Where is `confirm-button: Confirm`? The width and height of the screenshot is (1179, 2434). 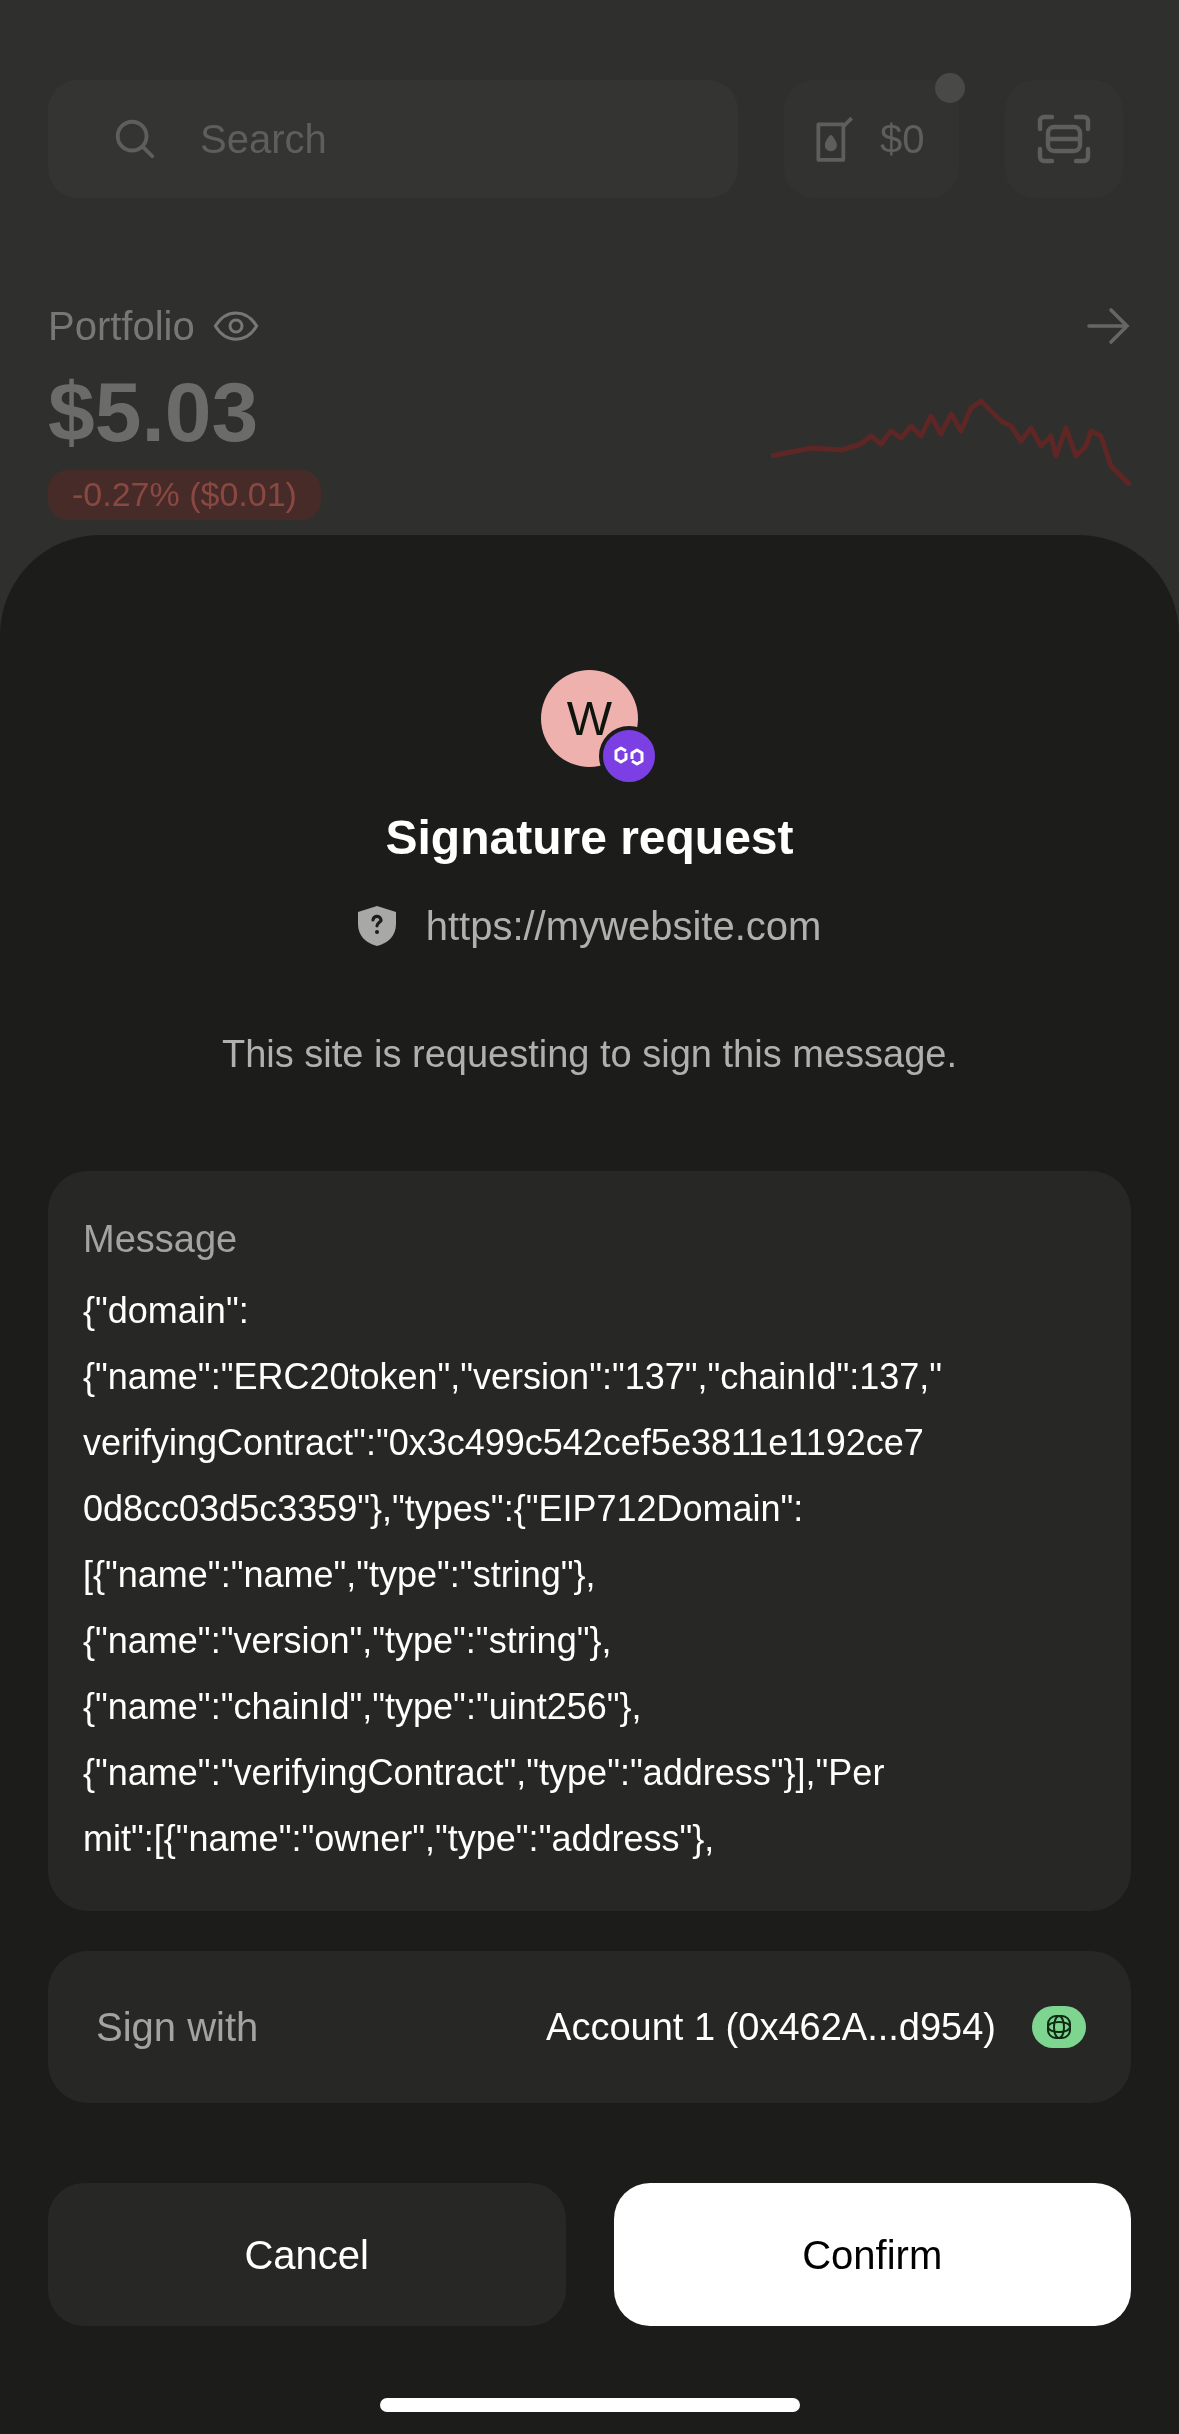
confirm-button: Confirm is located at coordinates (872, 2254).